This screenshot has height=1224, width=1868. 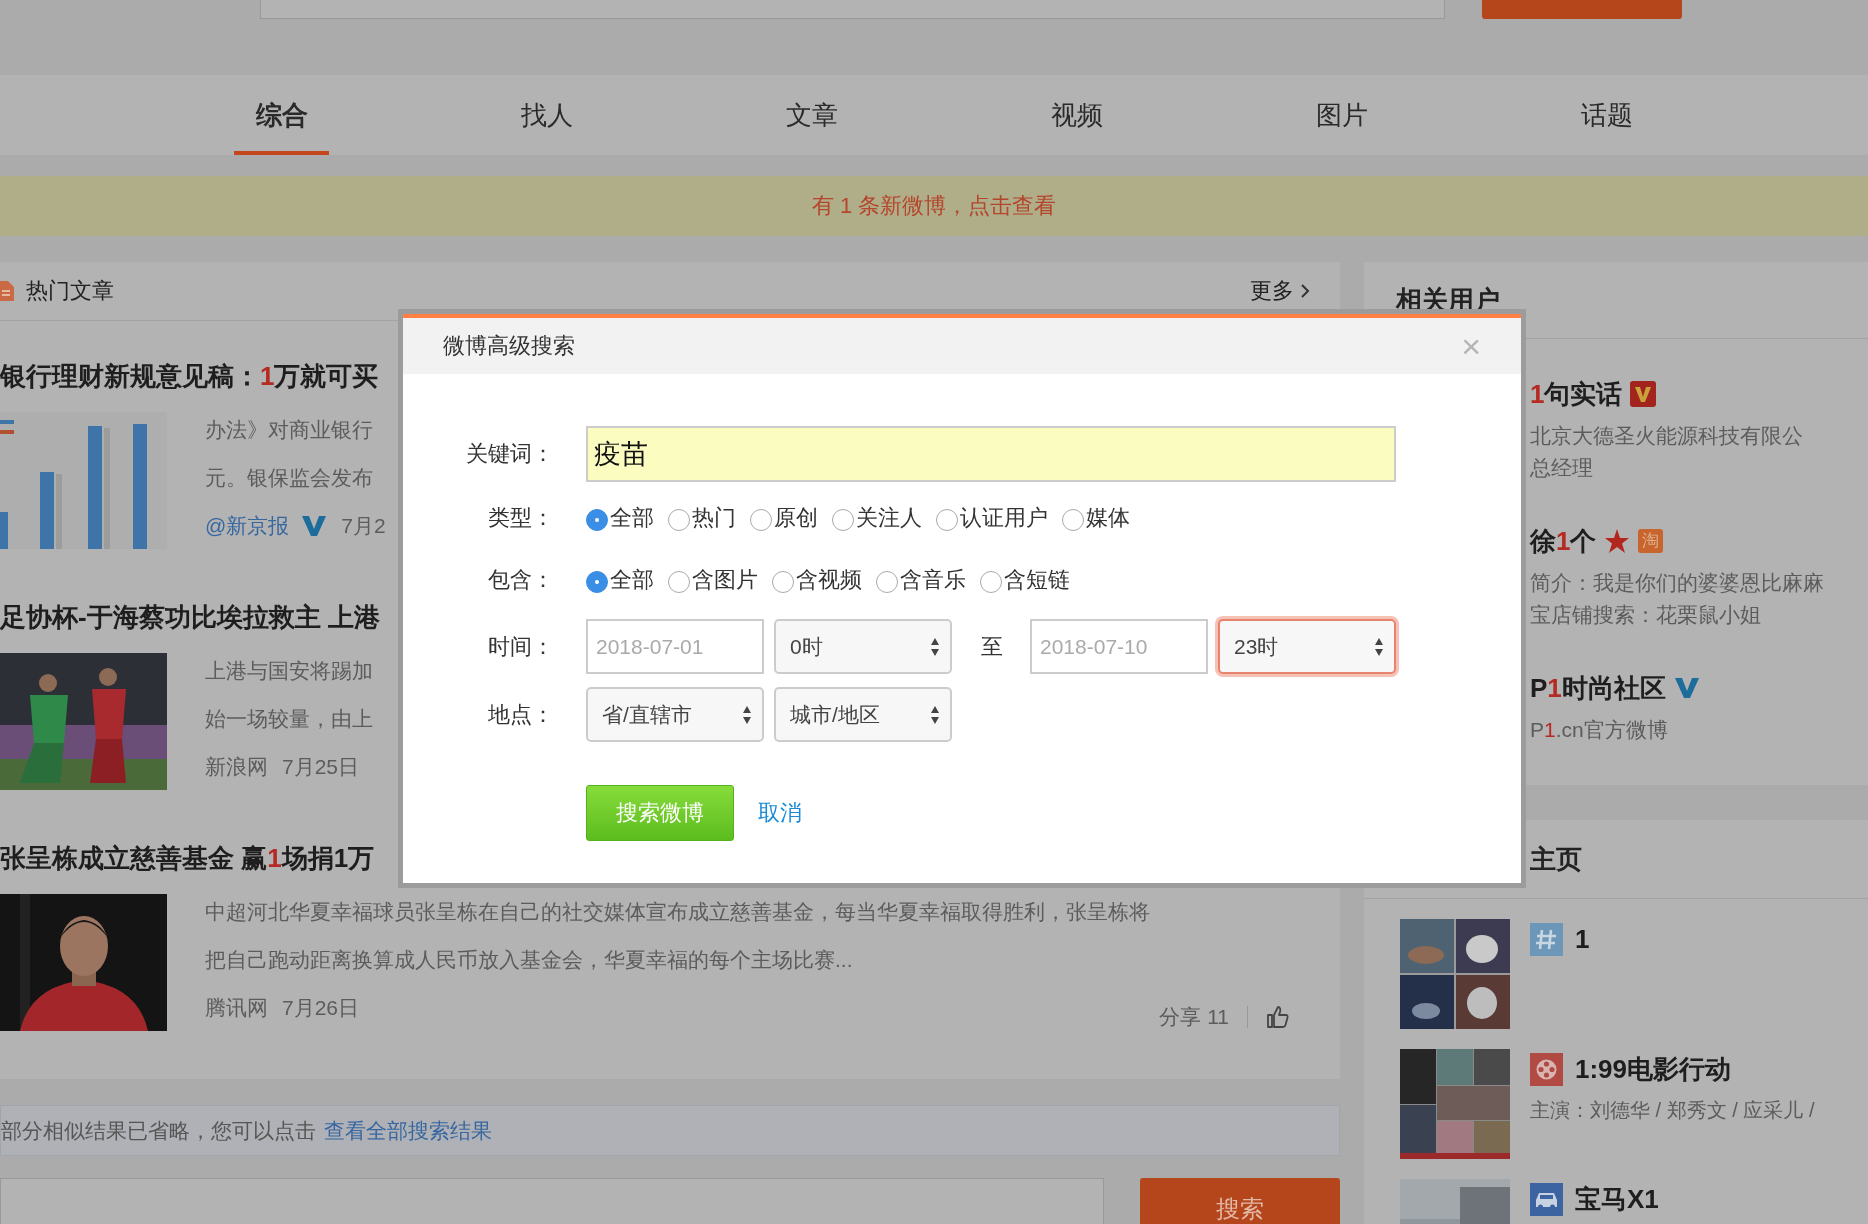 What do you see at coordinates (1307, 646) in the screenshot?
I see `hour-select: 23时` at bounding box center [1307, 646].